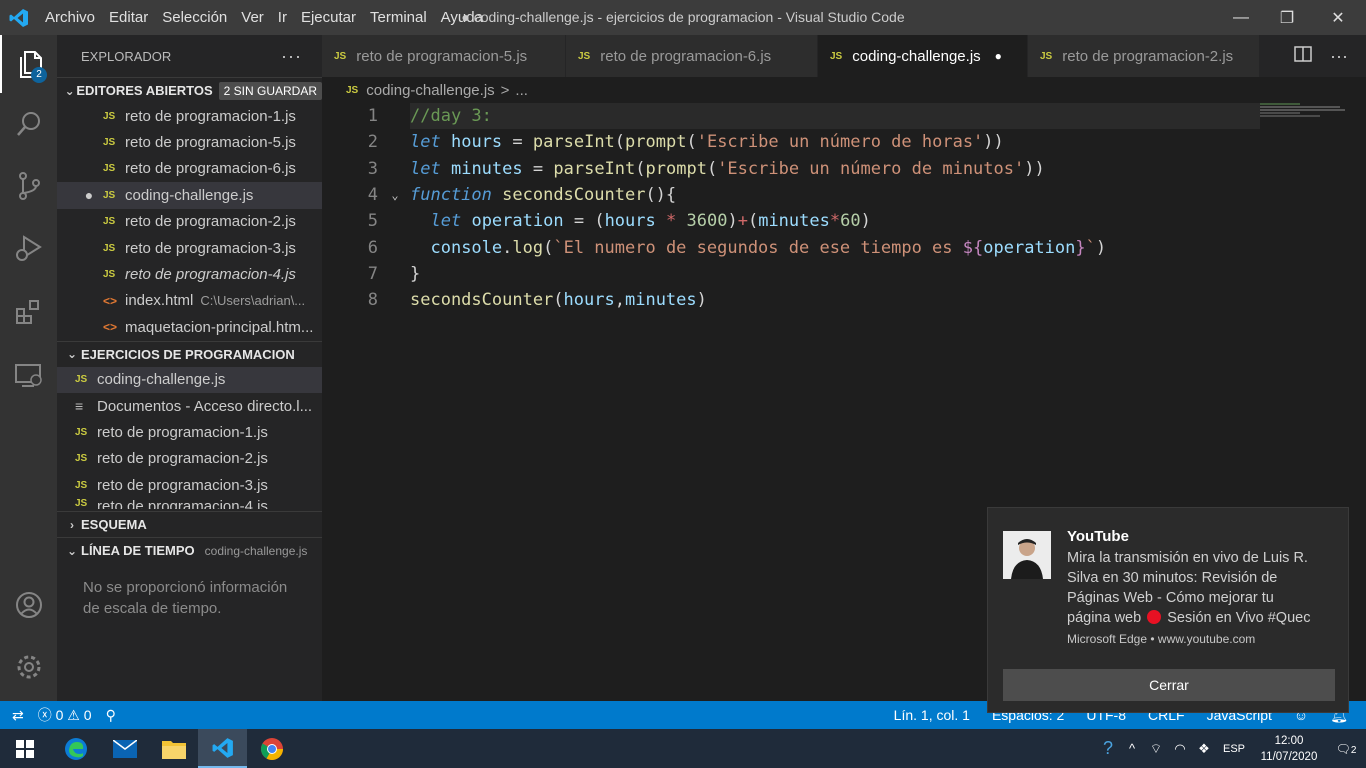  What do you see at coordinates (28, 605) in the screenshot?
I see `accounts-icon` at bounding box center [28, 605].